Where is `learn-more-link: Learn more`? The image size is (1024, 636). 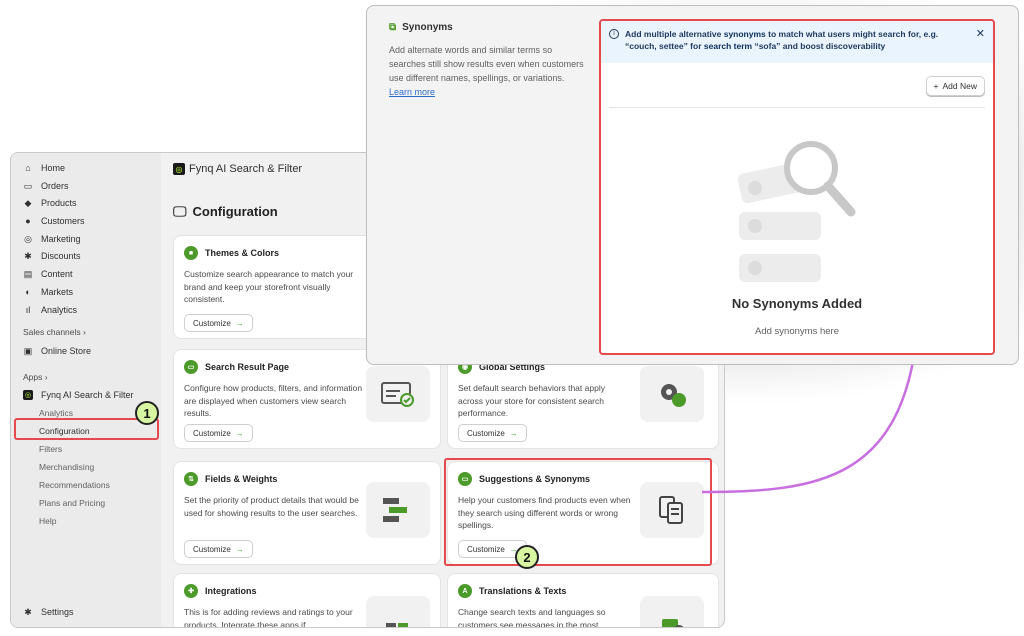
learn-more-link: Learn more is located at coordinates (489, 92).